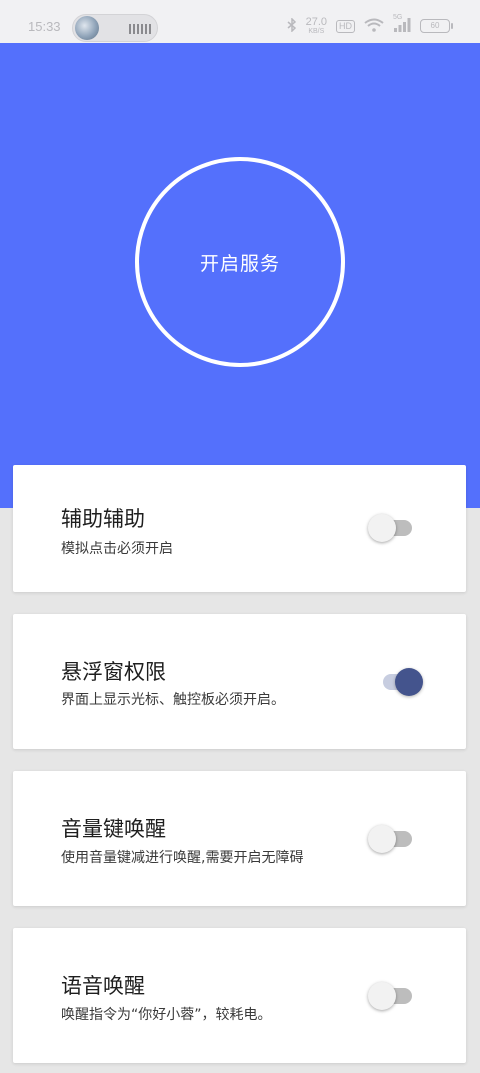  I want to click on setting-description: 模拟点击必须开启, so click(117, 549).